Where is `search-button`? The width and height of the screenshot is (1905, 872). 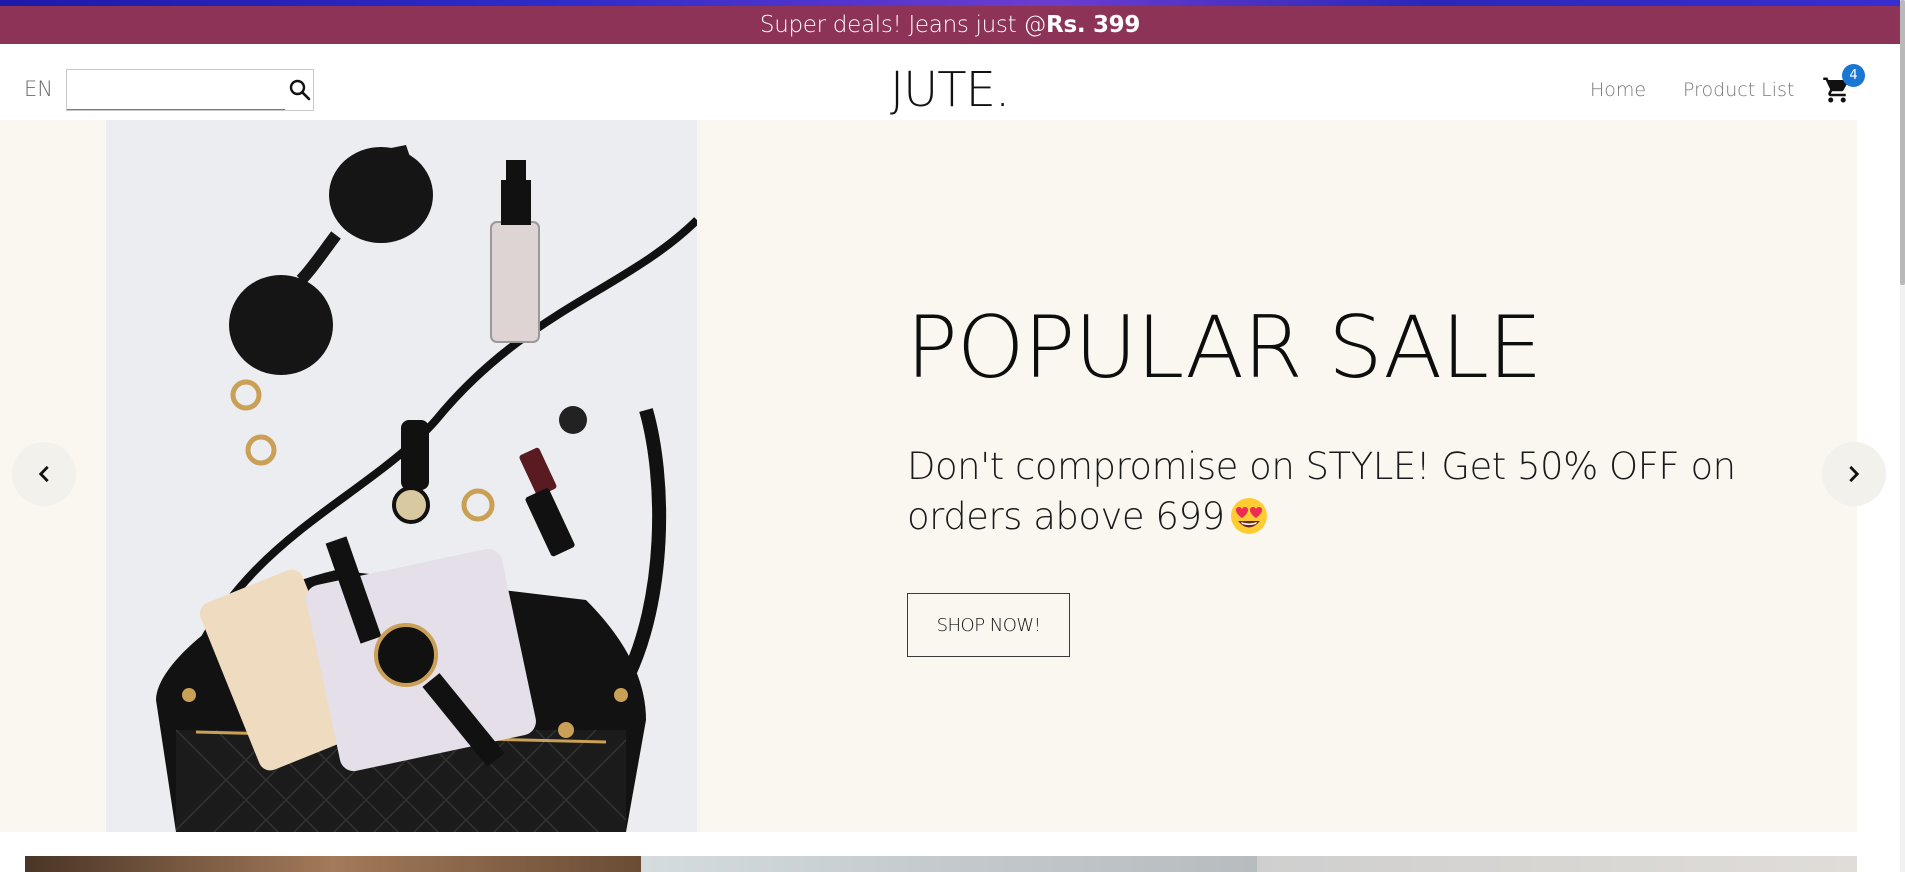
search-button is located at coordinates (300, 90).